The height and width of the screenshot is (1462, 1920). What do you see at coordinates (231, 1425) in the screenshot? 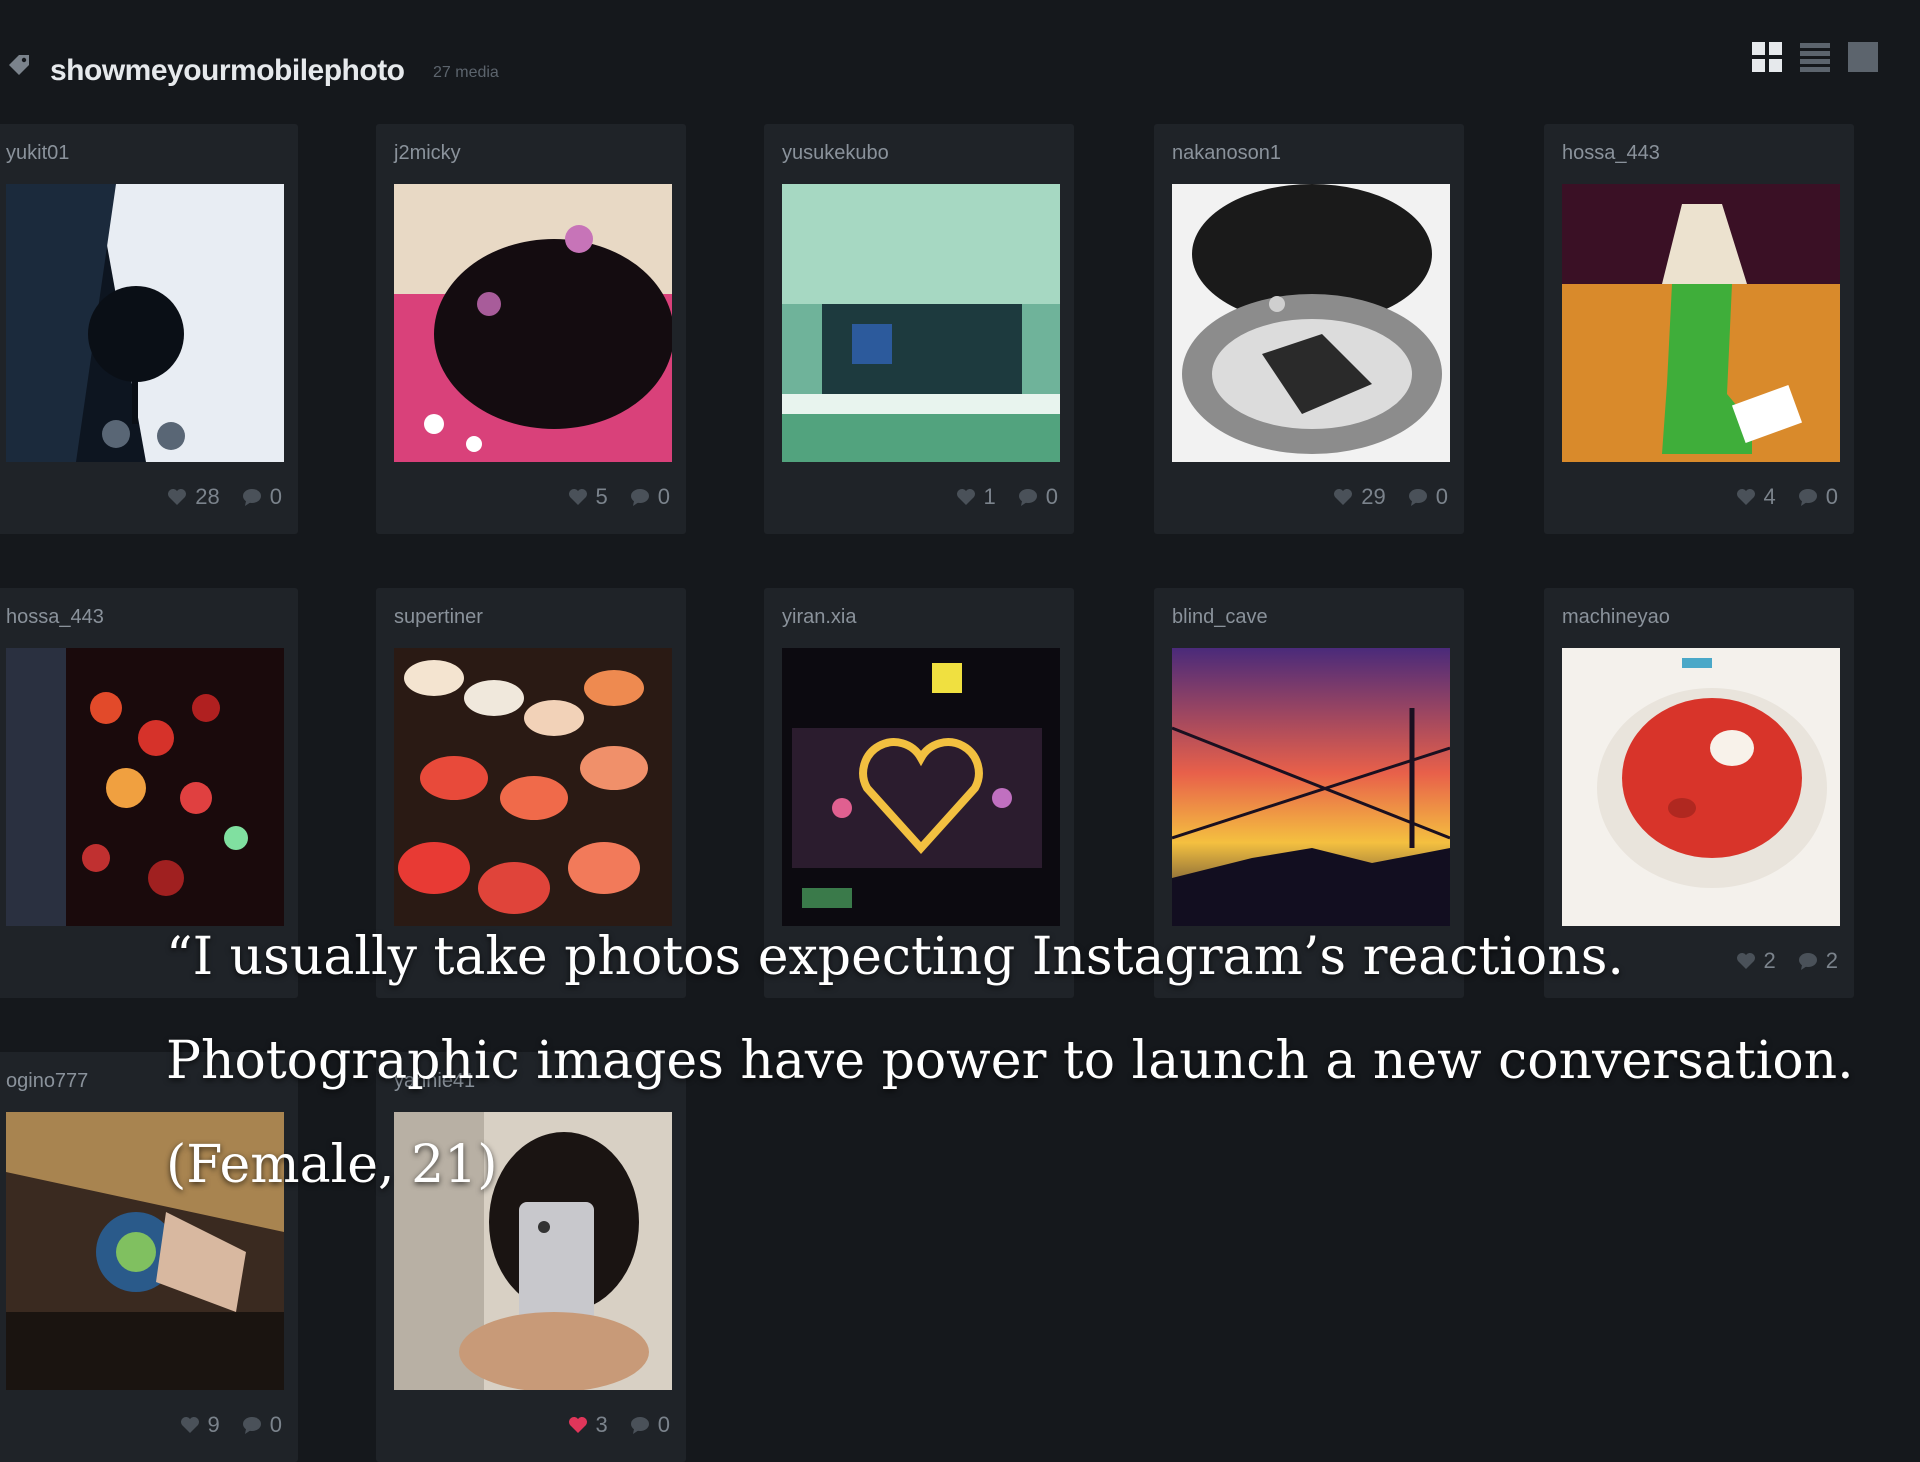
I see `card-stats: 9 0` at bounding box center [231, 1425].